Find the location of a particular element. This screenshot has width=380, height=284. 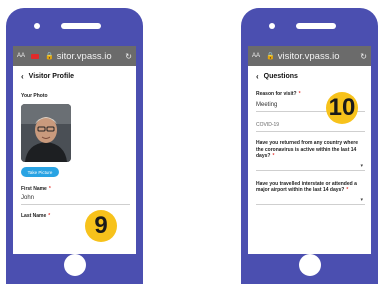

url-bar: AA 🔒 visitor.vpass.io ↻ is located at coordinates (309, 56).